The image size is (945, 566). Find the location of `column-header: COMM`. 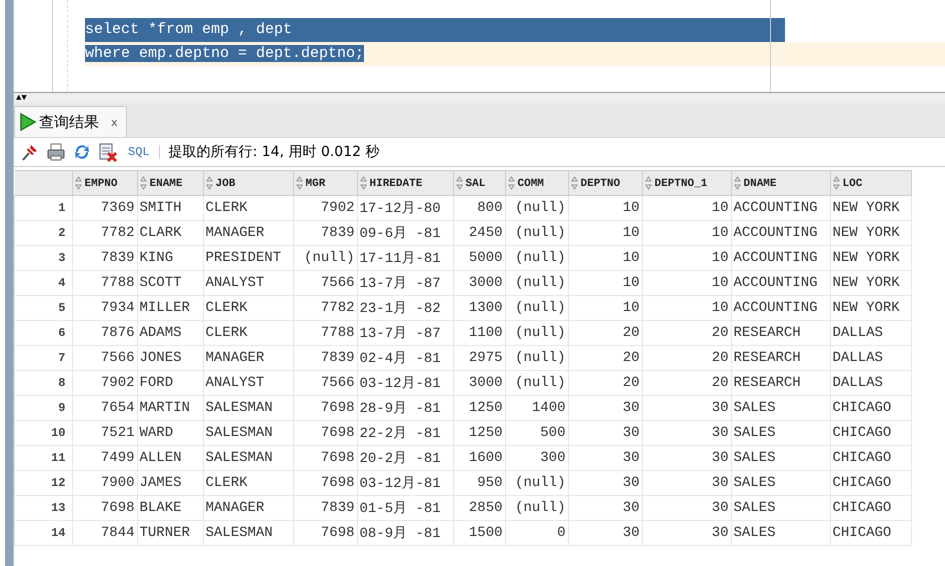

column-header: COMM is located at coordinates (536, 183).